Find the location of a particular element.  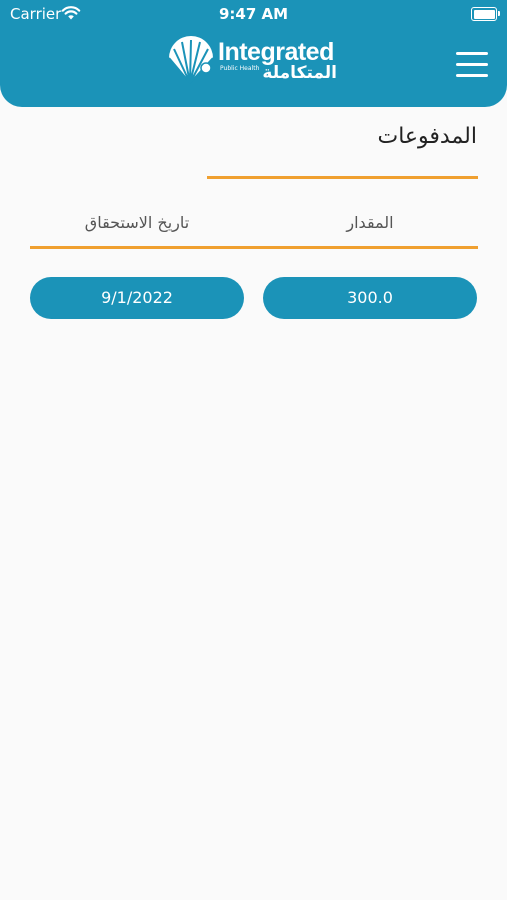

column-header-due-date: تاريخ الاستحقاق is located at coordinates (137, 222).